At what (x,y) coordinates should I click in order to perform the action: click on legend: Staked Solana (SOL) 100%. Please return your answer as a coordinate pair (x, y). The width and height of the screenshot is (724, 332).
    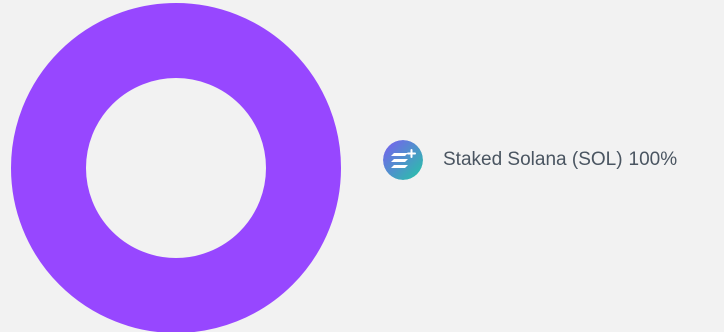
    Looking at the image, I should click on (530, 160).